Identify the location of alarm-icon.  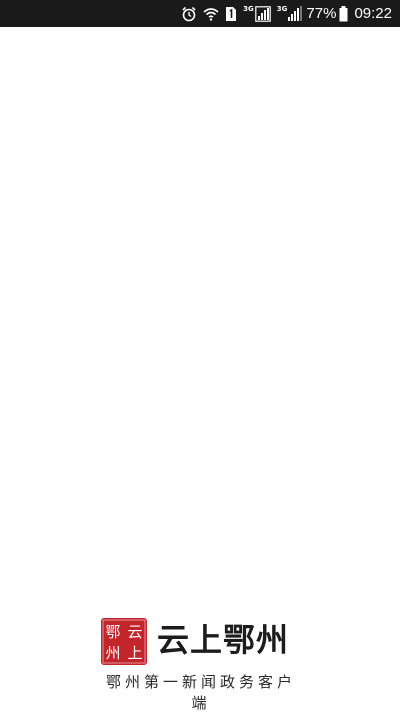
(189, 13).